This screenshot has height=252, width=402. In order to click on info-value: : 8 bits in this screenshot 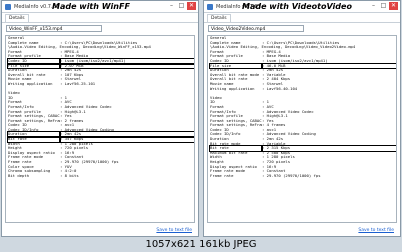, I will do `click(69, 175)`.